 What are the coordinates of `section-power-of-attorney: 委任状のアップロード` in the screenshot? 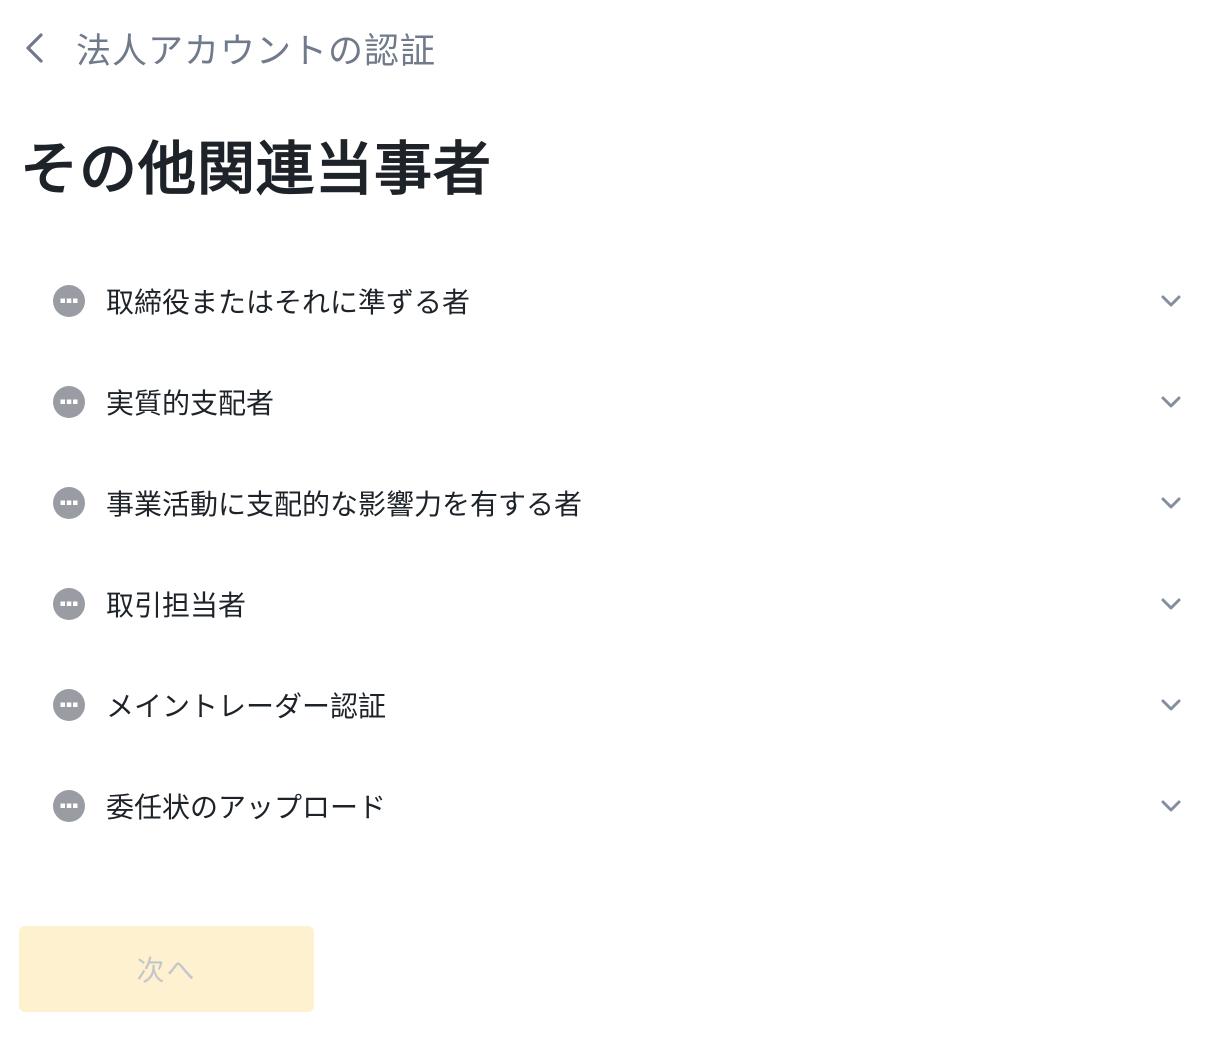 It's located at (619, 805).